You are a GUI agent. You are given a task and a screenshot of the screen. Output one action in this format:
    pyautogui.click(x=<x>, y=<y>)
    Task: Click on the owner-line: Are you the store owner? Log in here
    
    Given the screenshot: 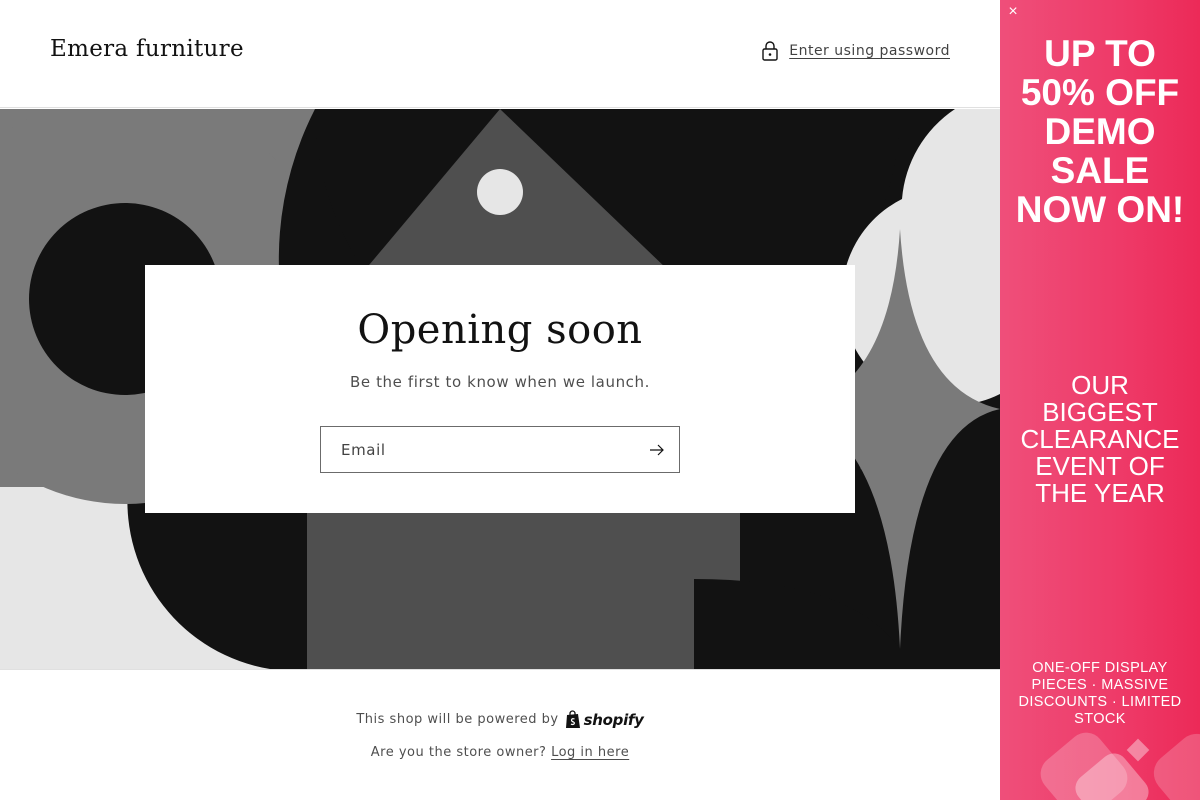 What is the action you would take?
    pyautogui.click(x=500, y=752)
    